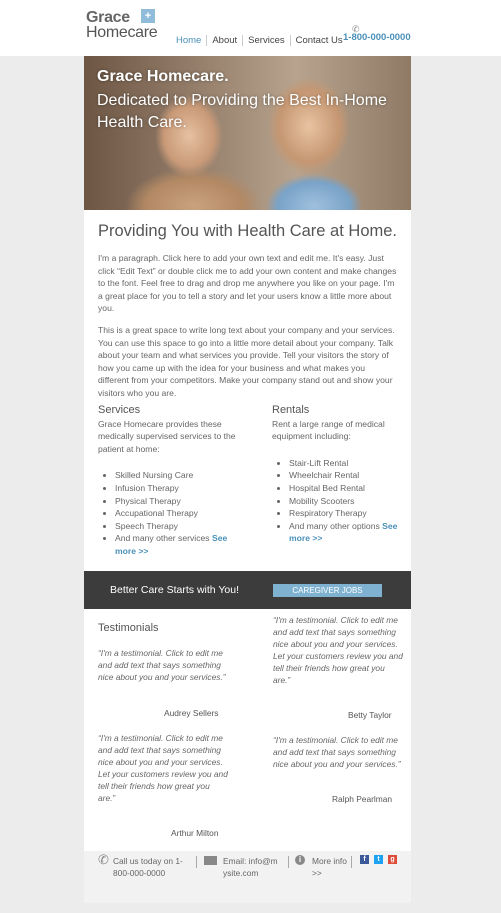 This screenshot has width=501, height=913. Describe the element at coordinates (392, 859) in the screenshot. I see `google-plus-icon: g` at that location.